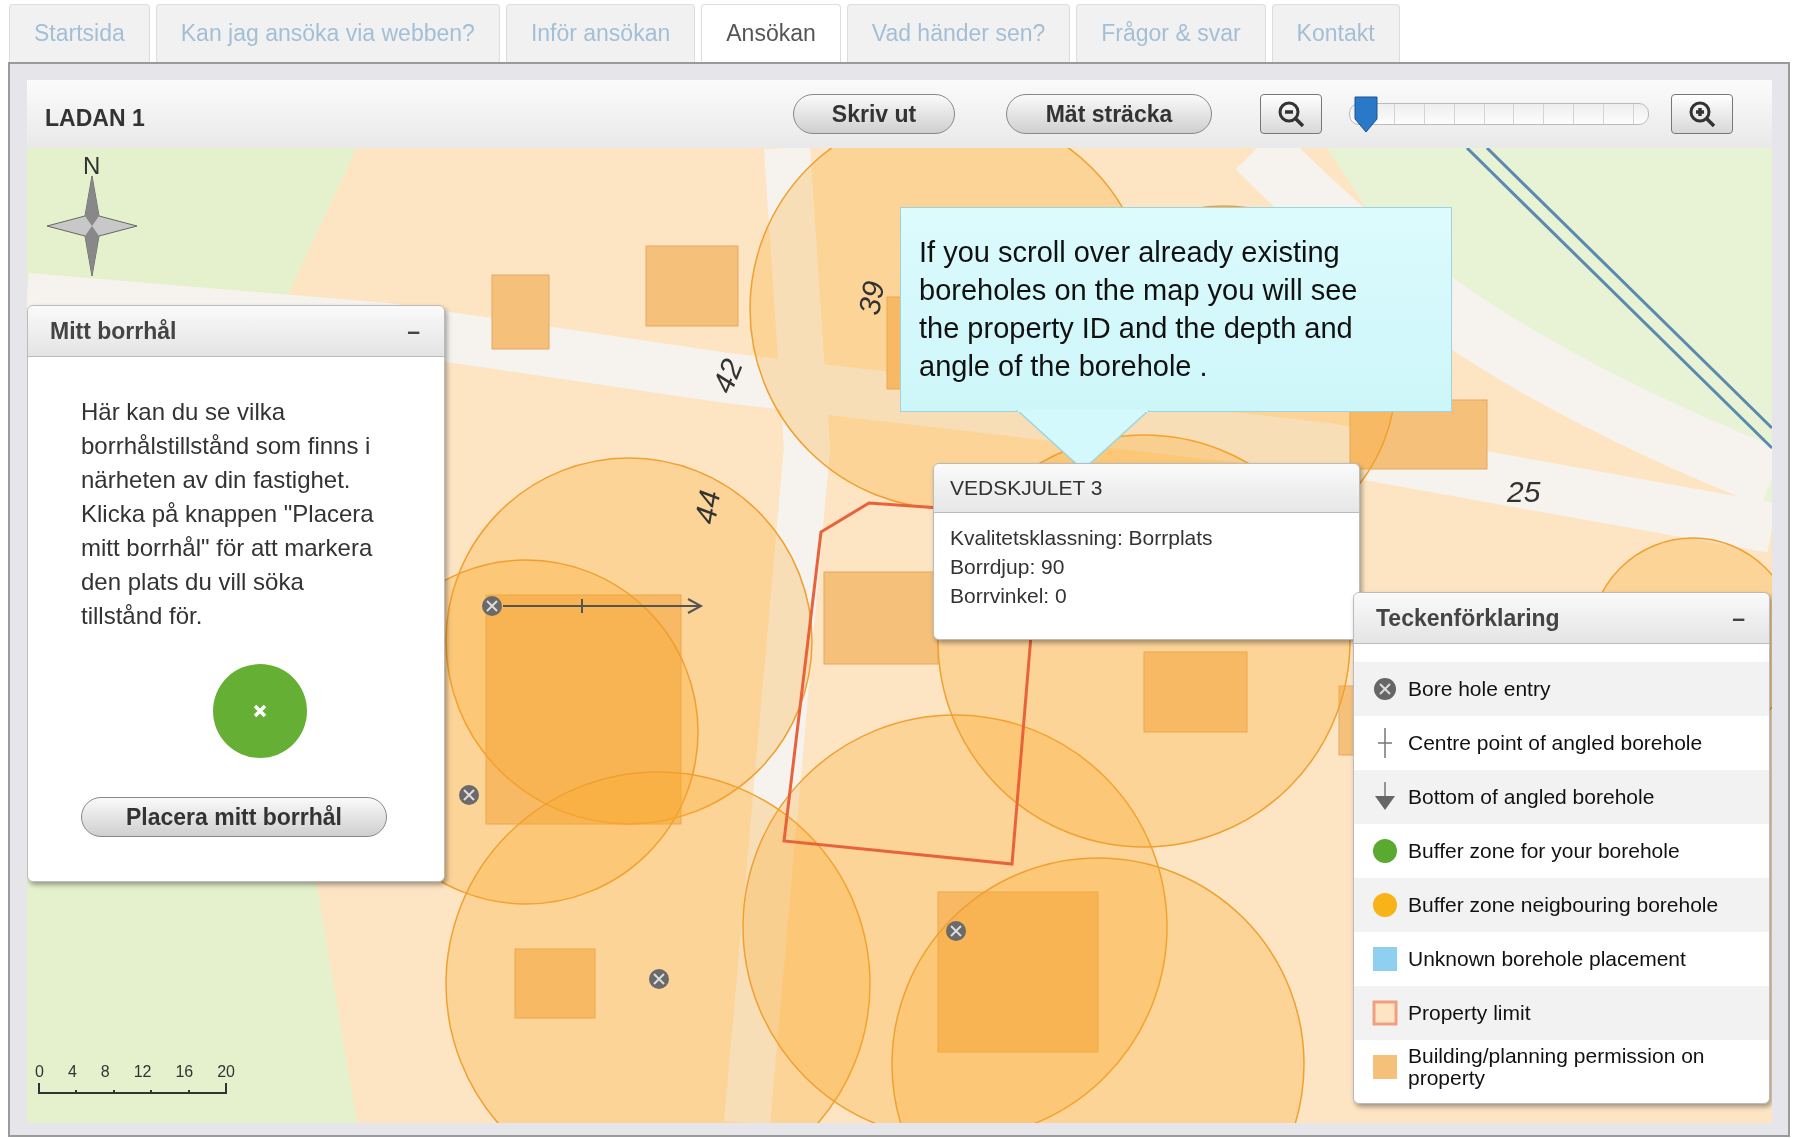  Describe the element at coordinates (92, 226) in the screenshot. I see `compass-icon` at that location.